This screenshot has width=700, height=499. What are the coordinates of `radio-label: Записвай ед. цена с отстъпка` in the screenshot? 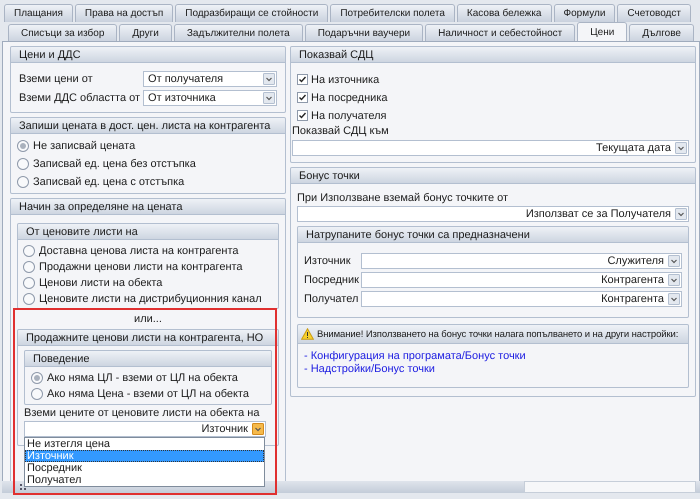 It's located at (108, 182).